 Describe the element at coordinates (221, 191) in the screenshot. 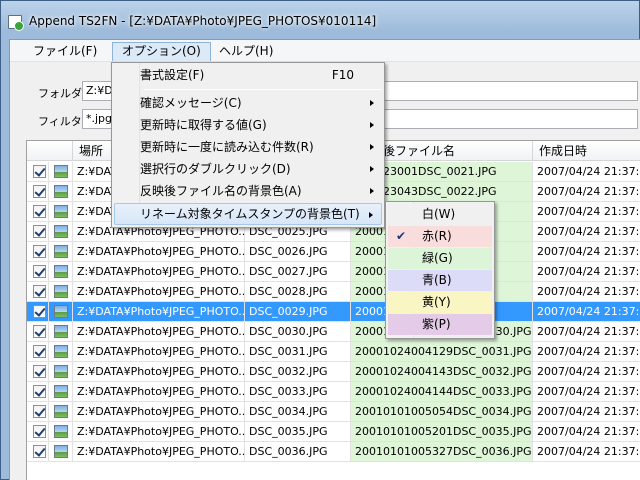

I see `menu-item-applied-bg-label: 反映後ファイル名の背景色(A)` at that location.